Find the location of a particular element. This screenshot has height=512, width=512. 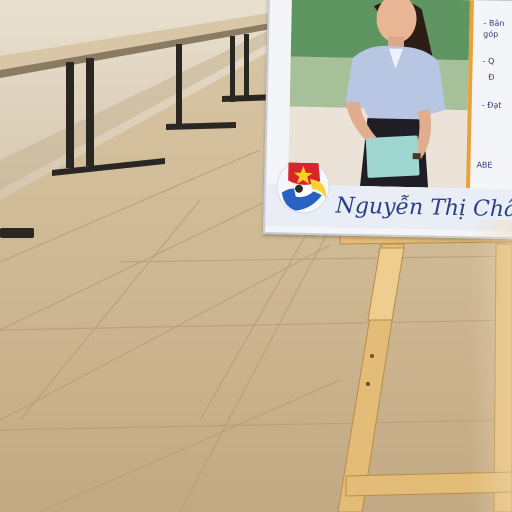

side-line: Đ is located at coordinates (491, 77).